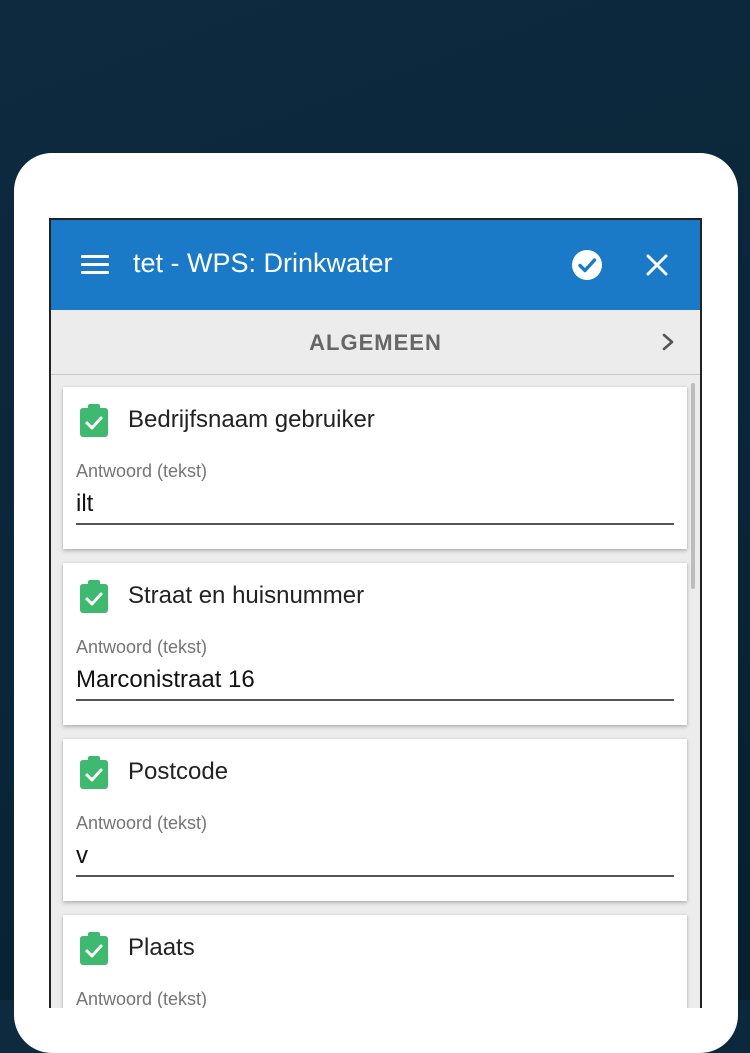 The height and width of the screenshot is (1053, 750). I want to click on answer-input: ilt, so click(84, 504).